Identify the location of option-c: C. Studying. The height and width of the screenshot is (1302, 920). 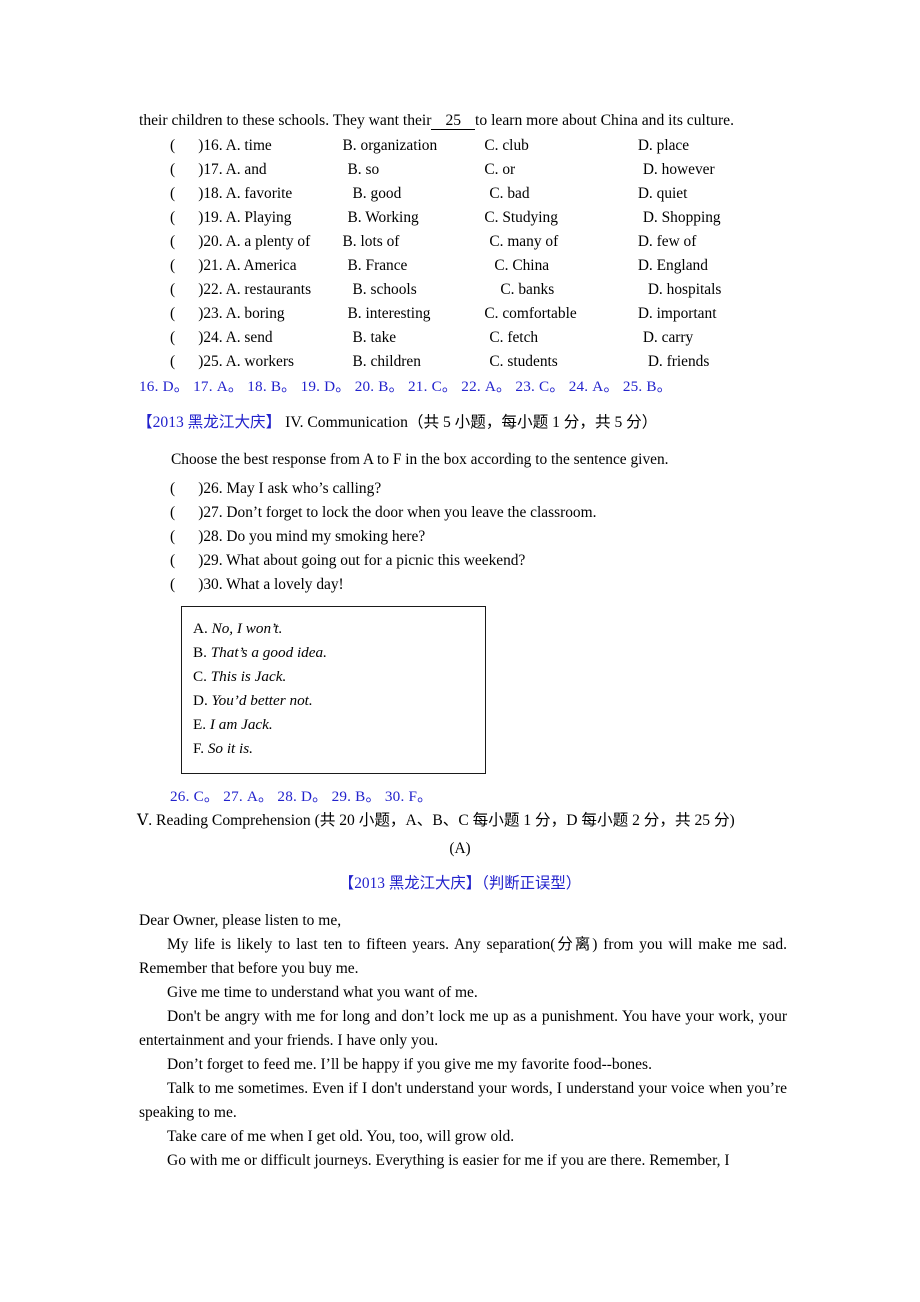
(560, 221).